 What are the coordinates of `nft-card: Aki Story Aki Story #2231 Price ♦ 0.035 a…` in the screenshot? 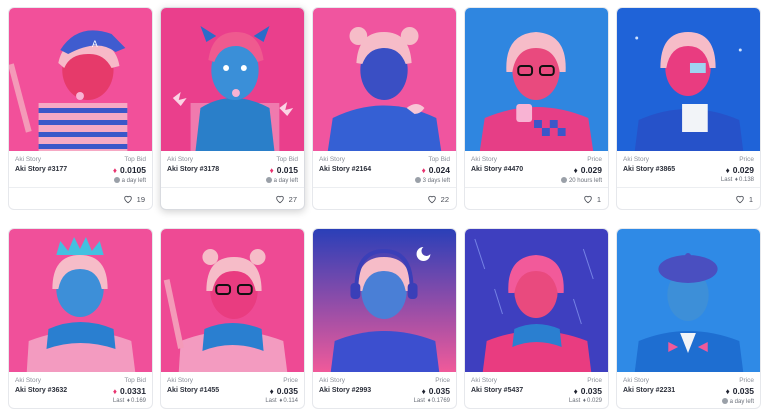 It's located at (688, 318).